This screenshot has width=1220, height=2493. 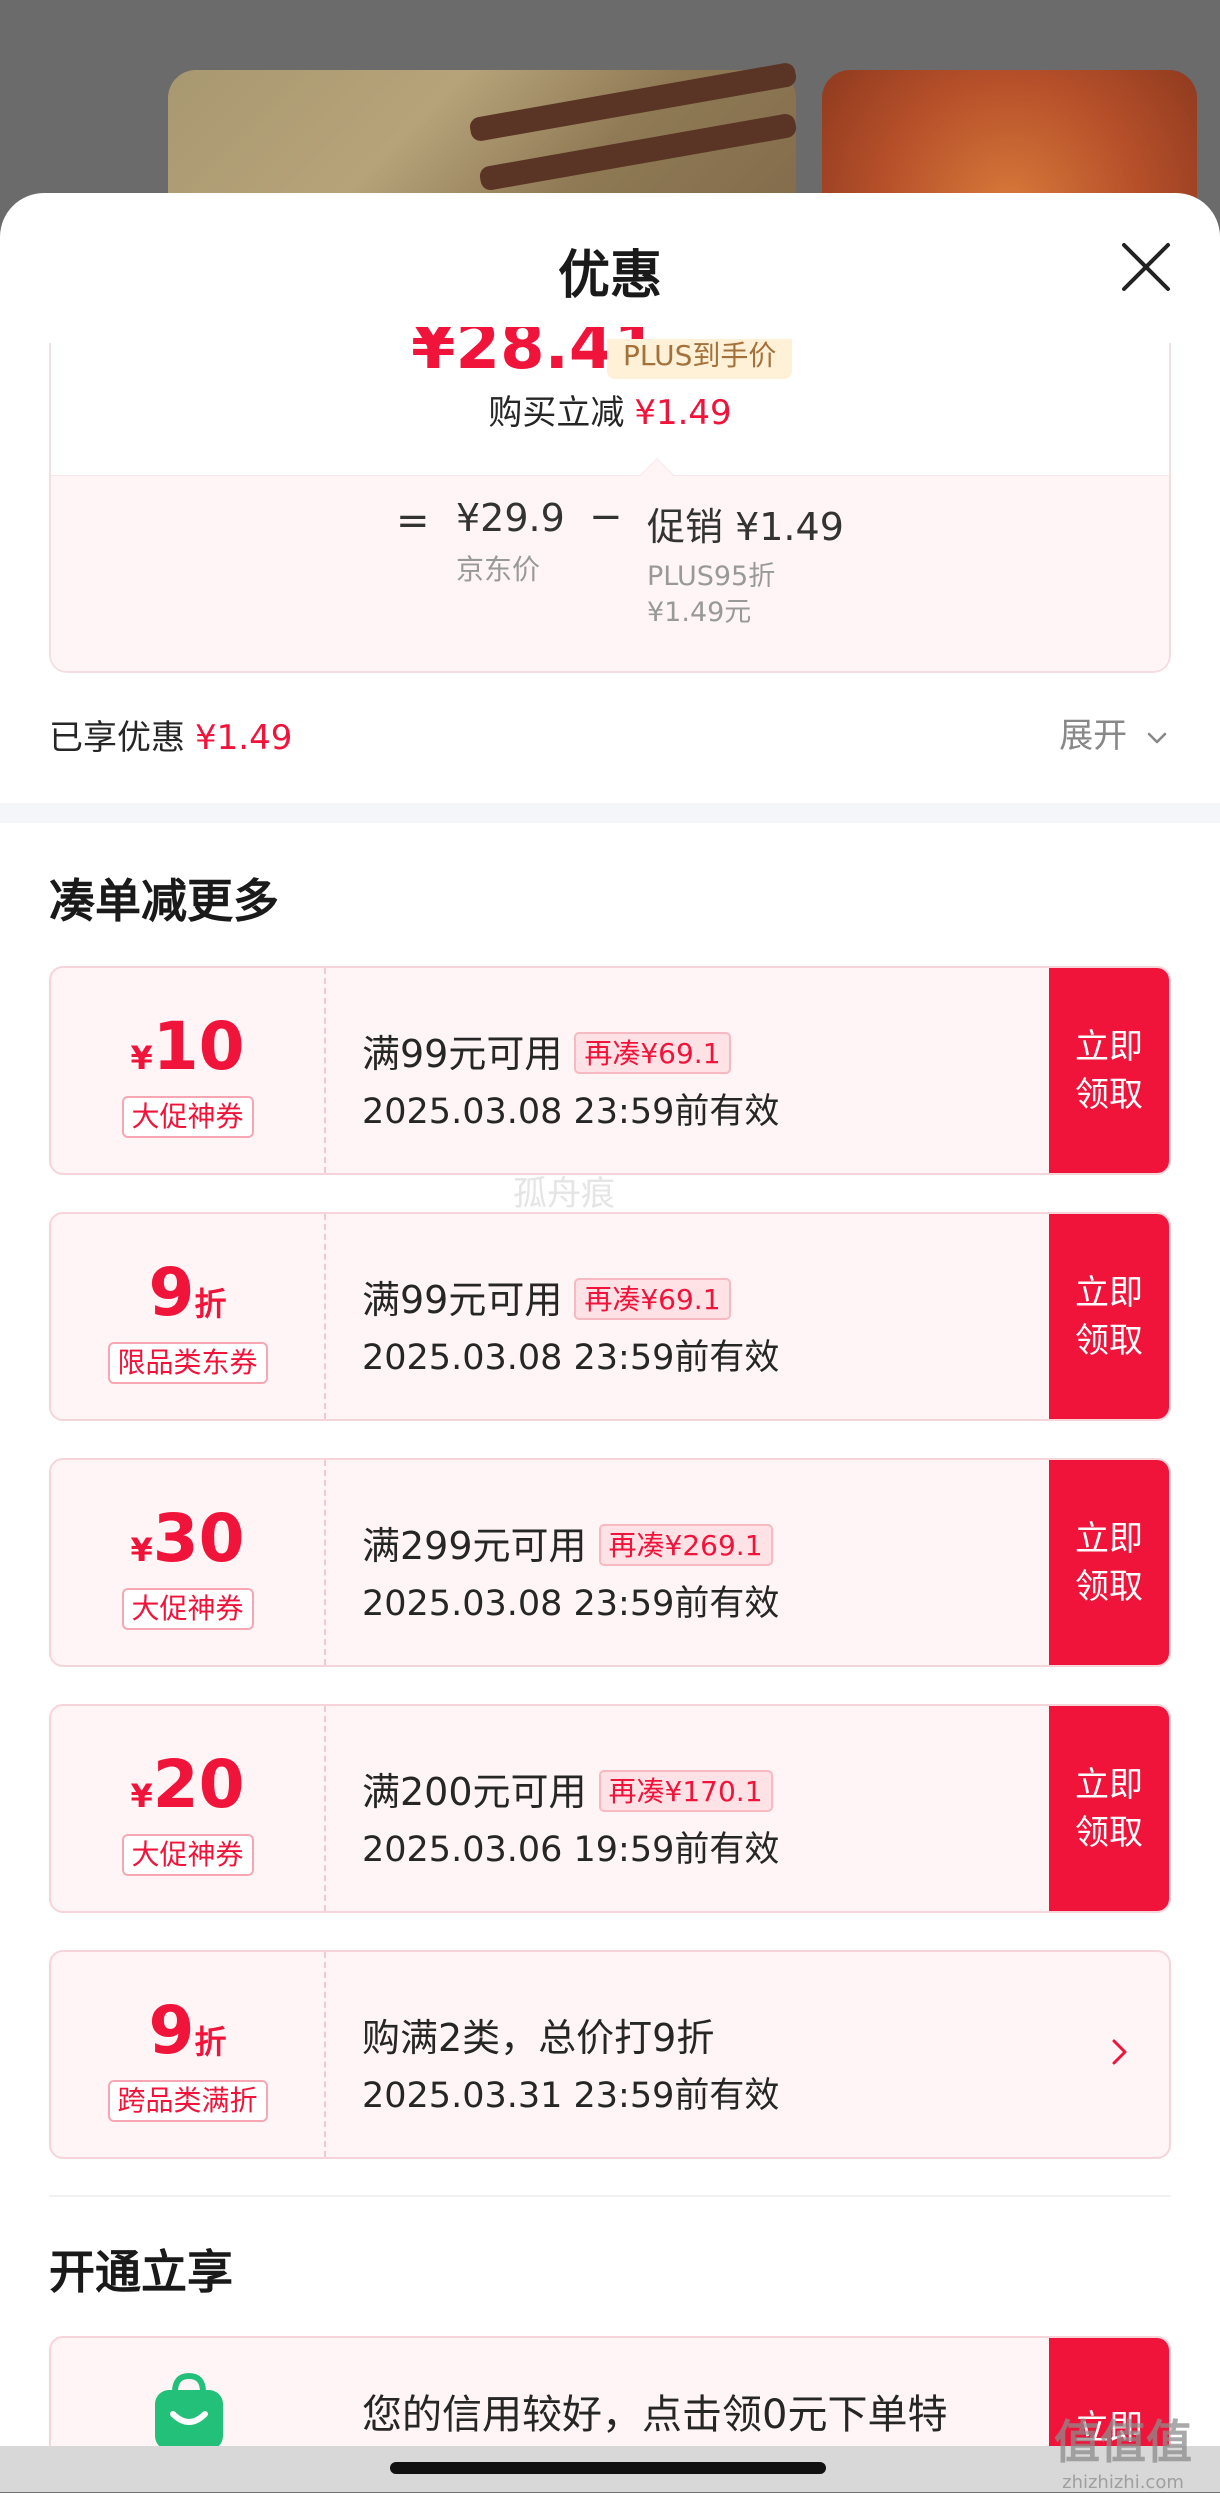 I want to click on coupon-amount: ¥10, so click(x=187, y=1046).